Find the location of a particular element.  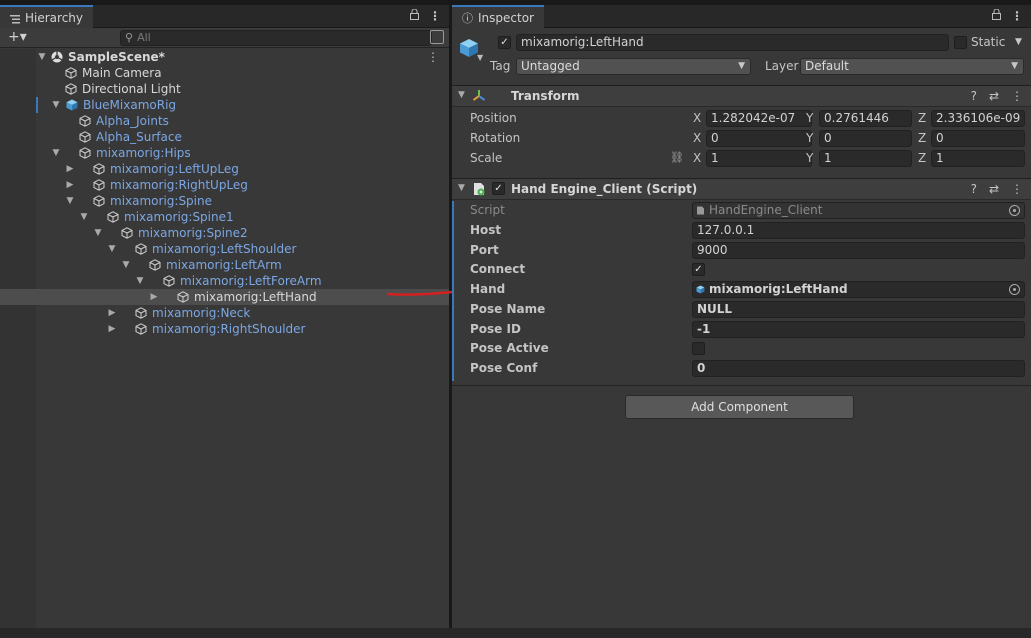

hierarchy-row: ▶ mixamorig:RightShoulder is located at coordinates (224, 329).